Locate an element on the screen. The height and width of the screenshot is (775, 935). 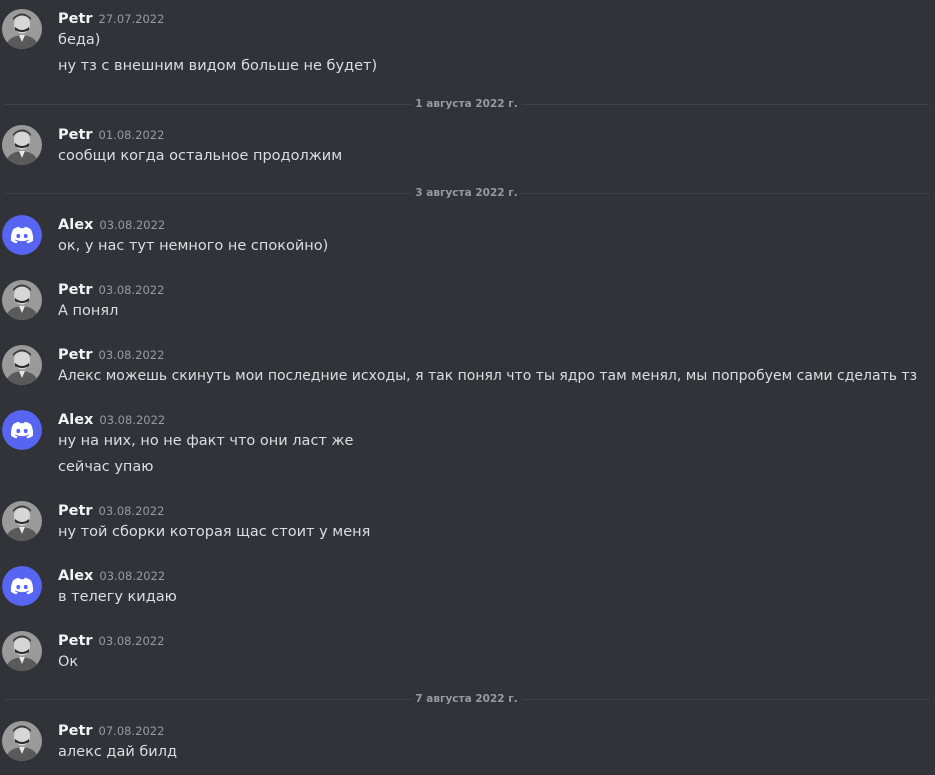
message-text: Ок is located at coordinates (68, 662).